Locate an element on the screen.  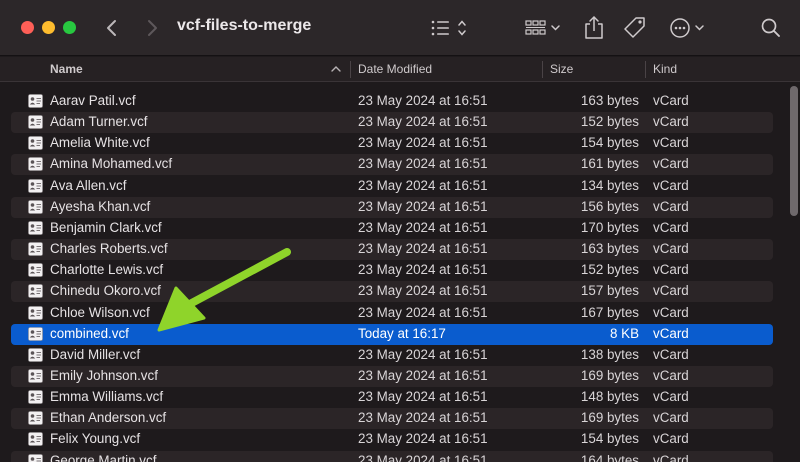
file-name: David Miller.vcf is located at coordinates (95, 354).